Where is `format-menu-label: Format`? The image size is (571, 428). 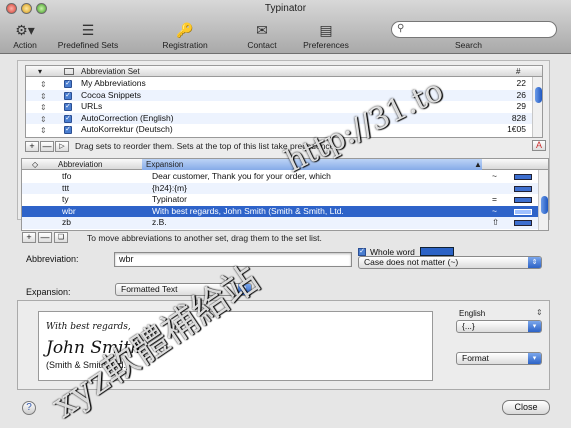 format-menu-label: Format is located at coordinates (475, 358).